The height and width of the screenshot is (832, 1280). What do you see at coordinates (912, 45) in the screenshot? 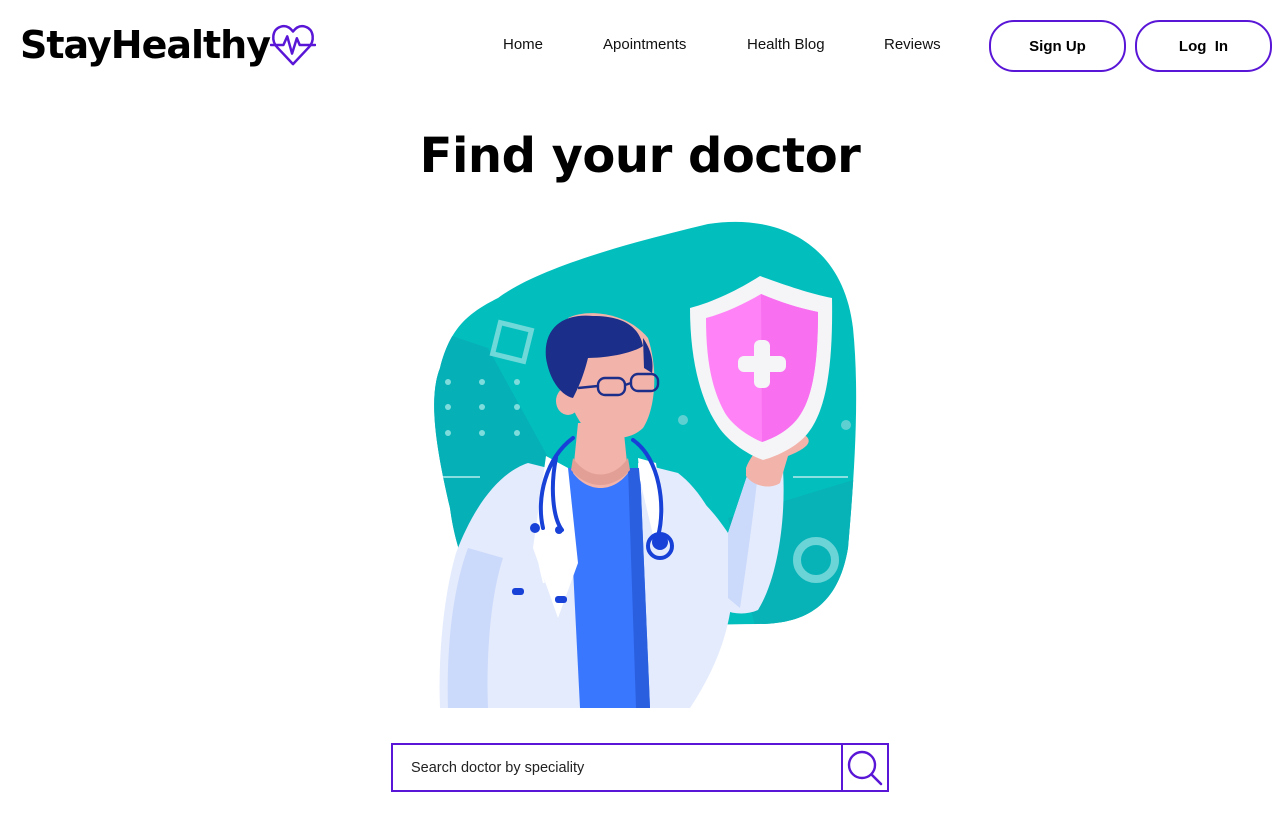
I see `nav-reviews: Reviews` at bounding box center [912, 45].